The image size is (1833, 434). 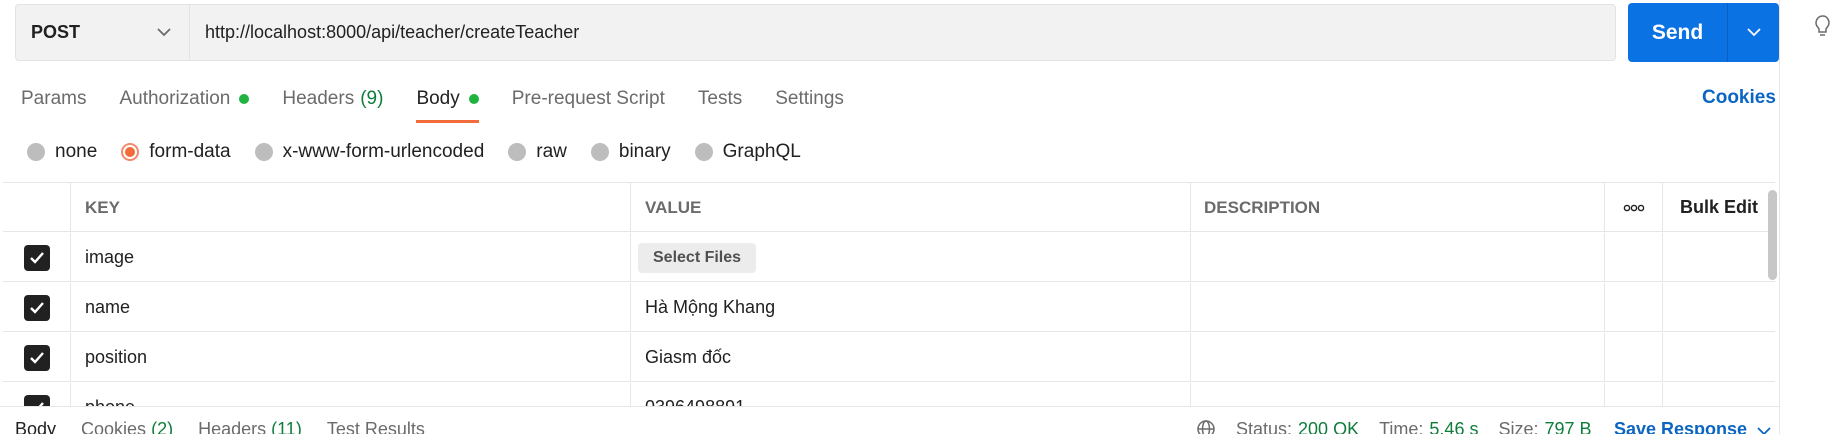 I want to click on body-type-binary: binary, so click(x=630, y=152).